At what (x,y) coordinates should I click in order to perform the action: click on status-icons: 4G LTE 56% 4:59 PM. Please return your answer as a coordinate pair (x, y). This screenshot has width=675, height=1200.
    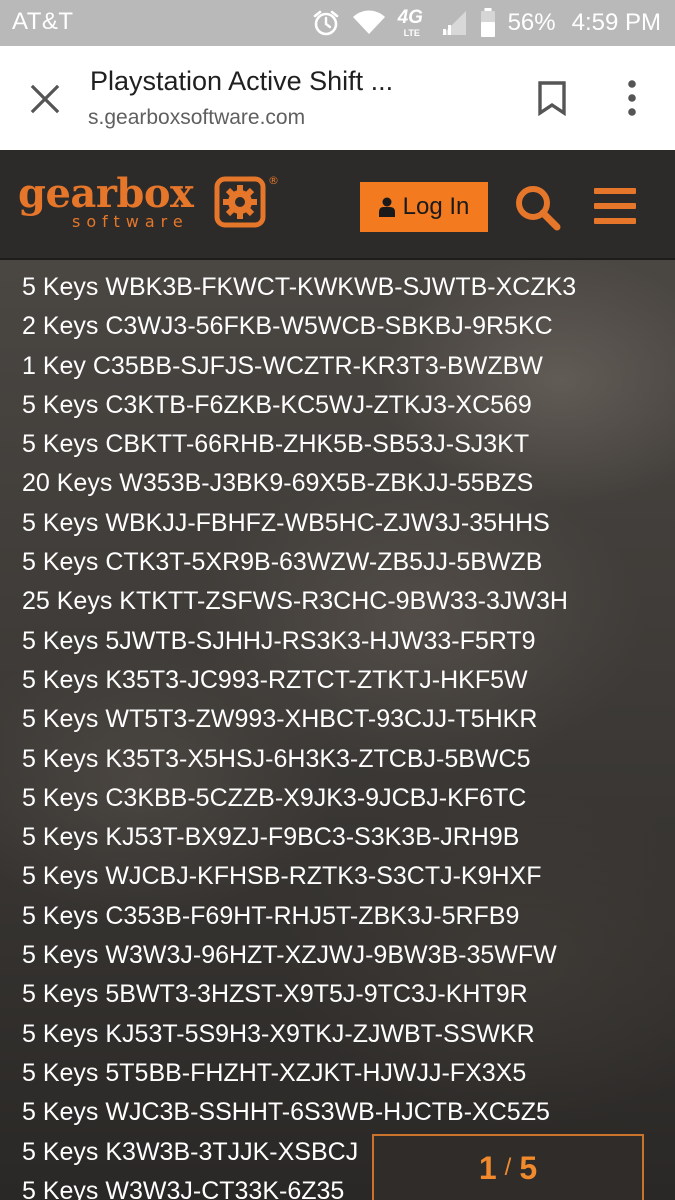
    Looking at the image, I should click on (486, 23).